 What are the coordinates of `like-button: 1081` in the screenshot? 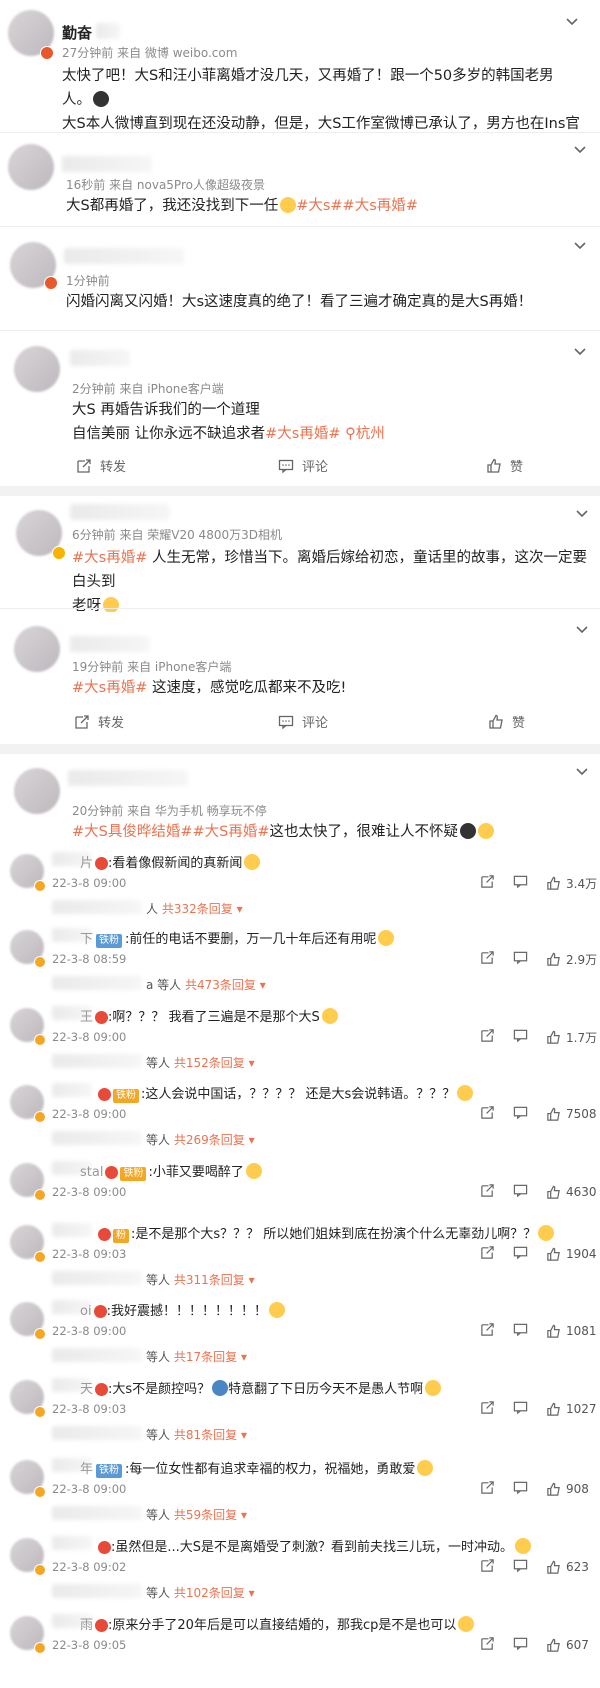 It's located at (571, 1331).